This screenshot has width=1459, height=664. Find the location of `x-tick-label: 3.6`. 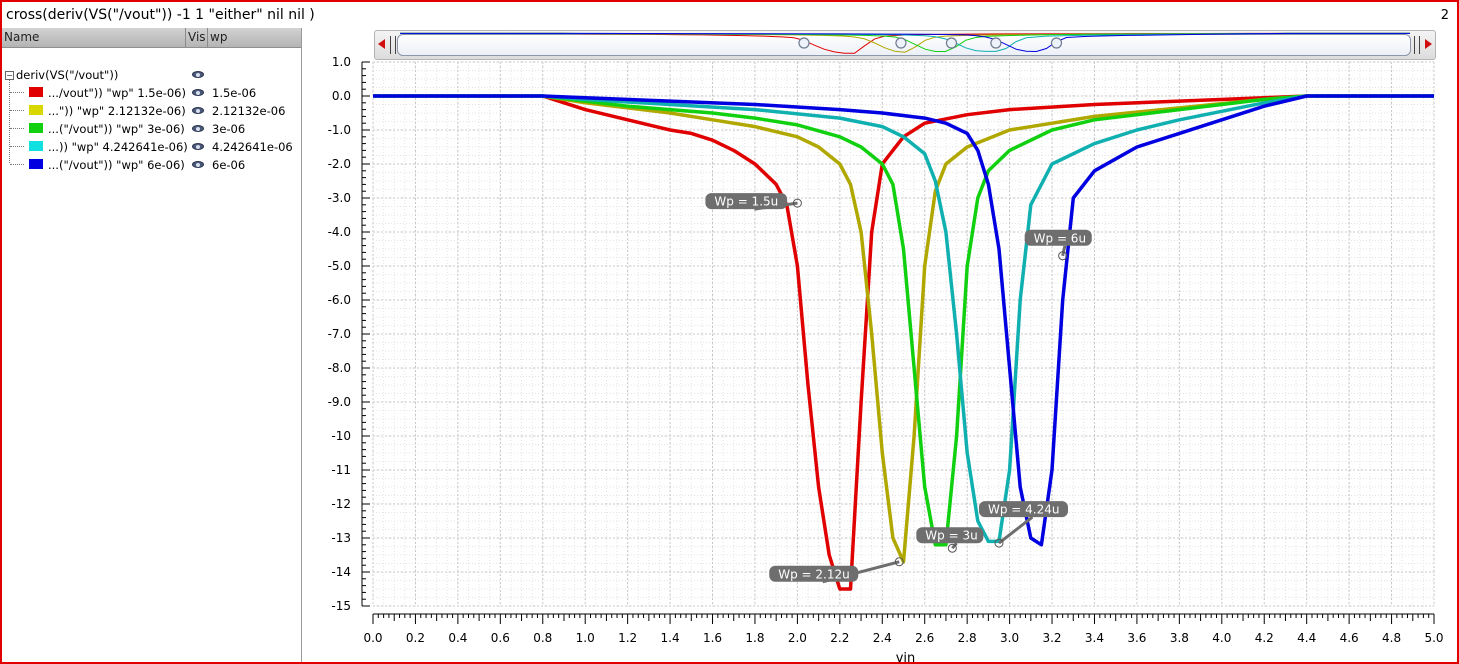

x-tick-label: 3.6 is located at coordinates (1136, 638).